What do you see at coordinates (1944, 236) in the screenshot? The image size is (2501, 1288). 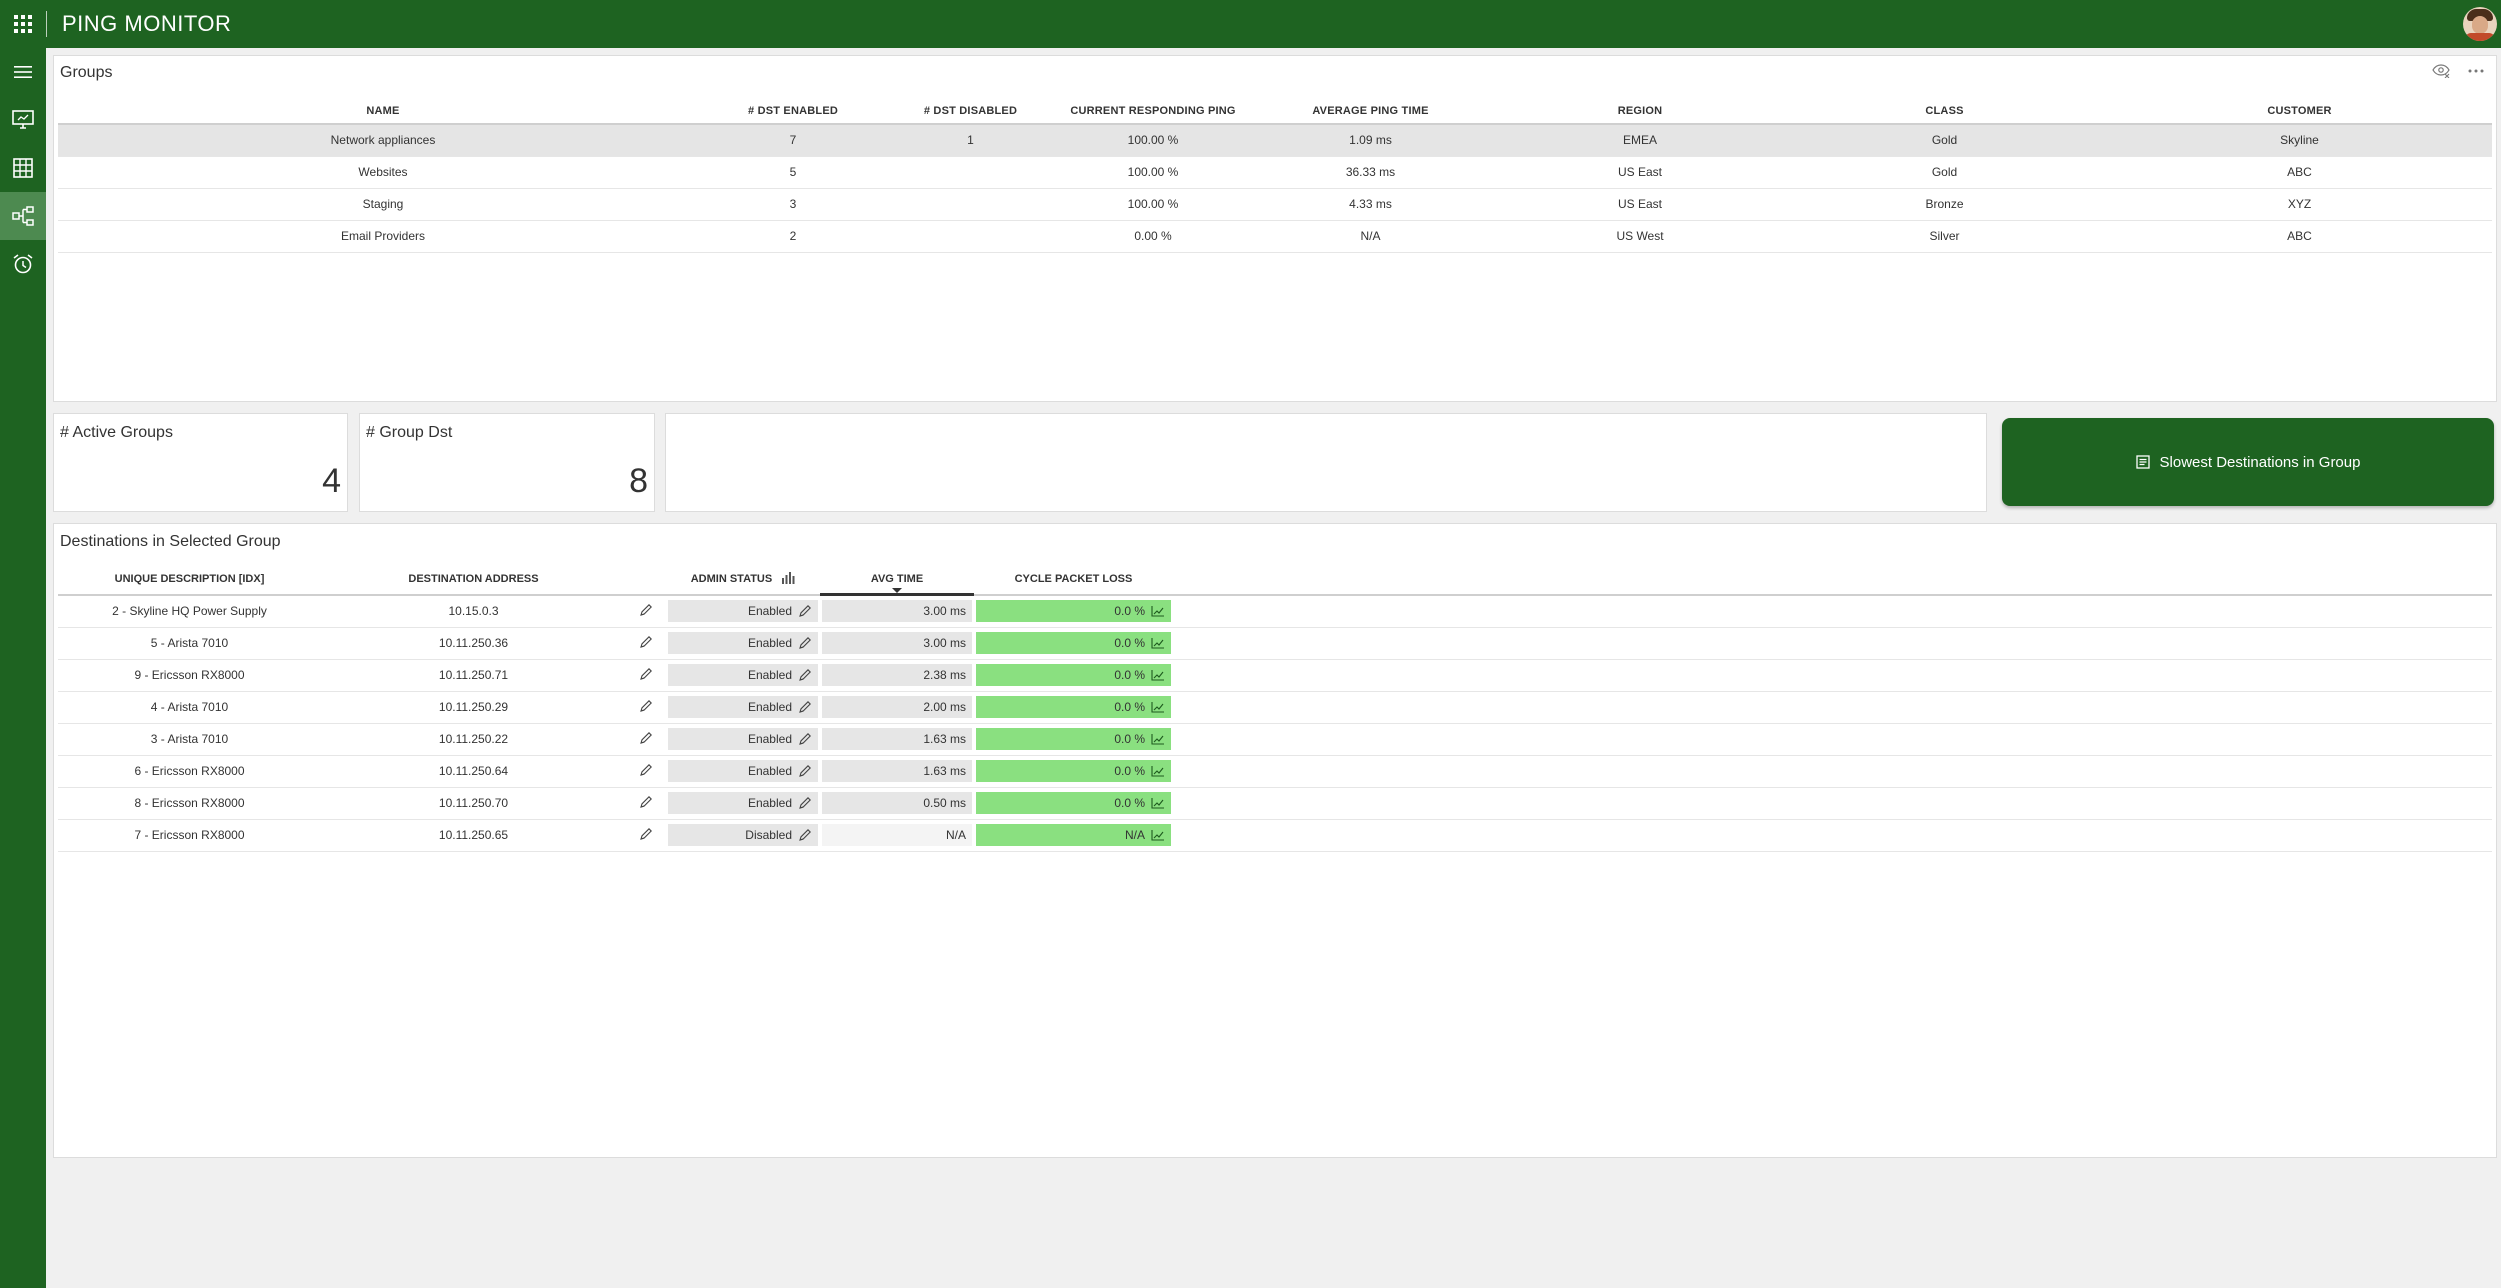 I see `group-class: Silver` at bounding box center [1944, 236].